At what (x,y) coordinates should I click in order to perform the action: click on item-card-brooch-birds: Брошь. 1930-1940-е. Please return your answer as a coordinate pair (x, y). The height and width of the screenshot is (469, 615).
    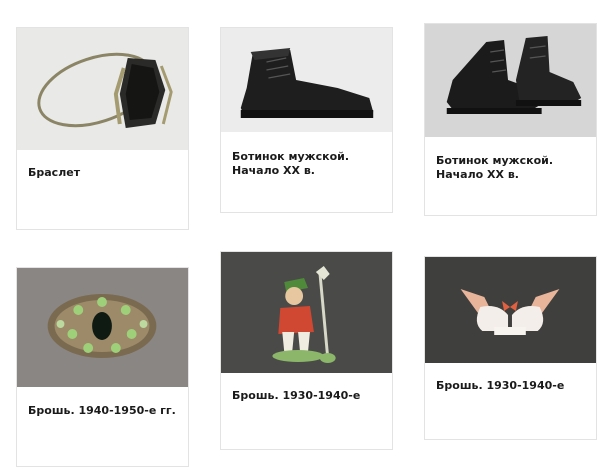
    Looking at the image, I should click on (510, 348).